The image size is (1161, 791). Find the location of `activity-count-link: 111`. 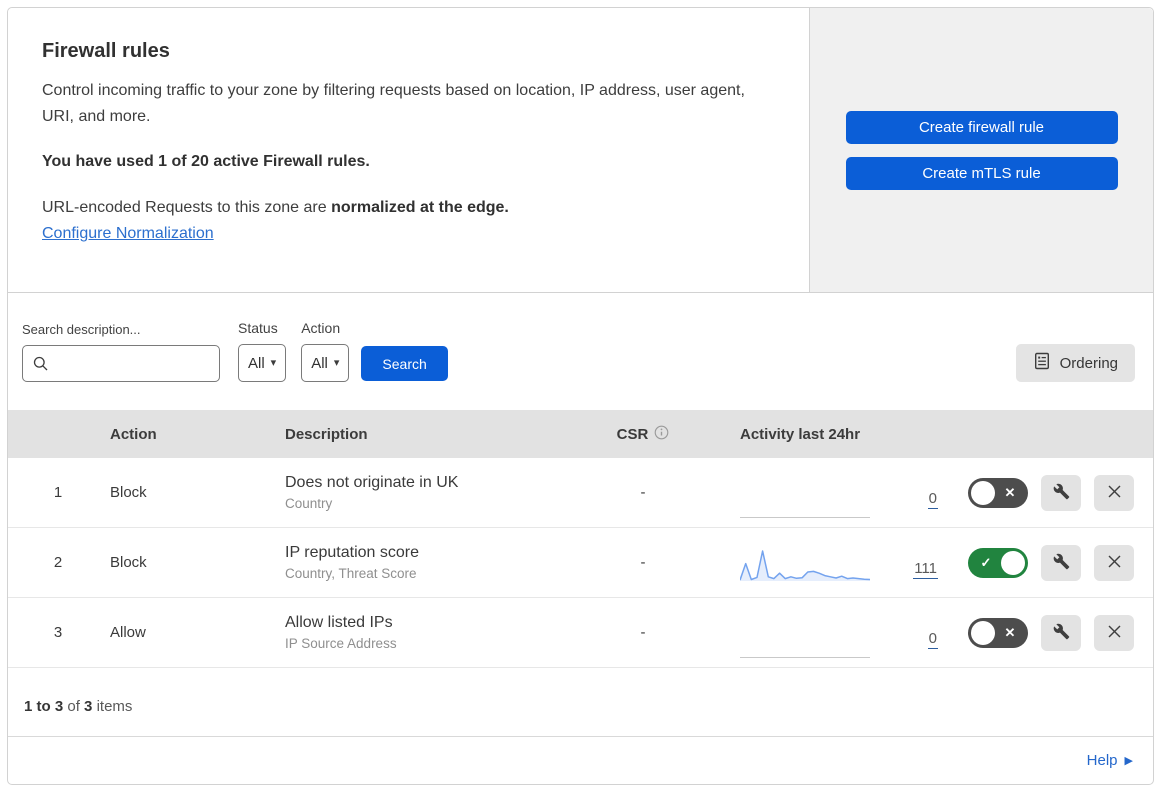

activity-count-link: 111 is located at coordinates (925, 569).